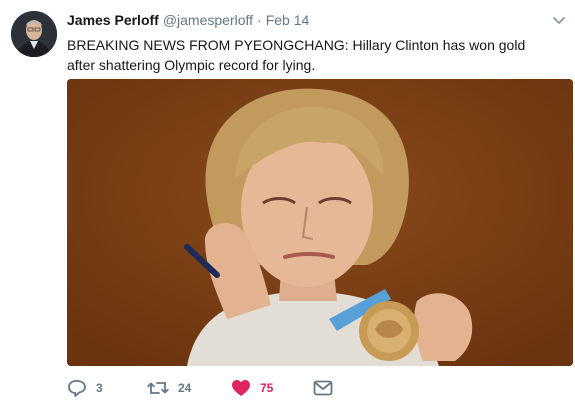 This screenshot has height=402, width=575. I want to click on tweet-actions: 3 24 75, so click(205, 388).